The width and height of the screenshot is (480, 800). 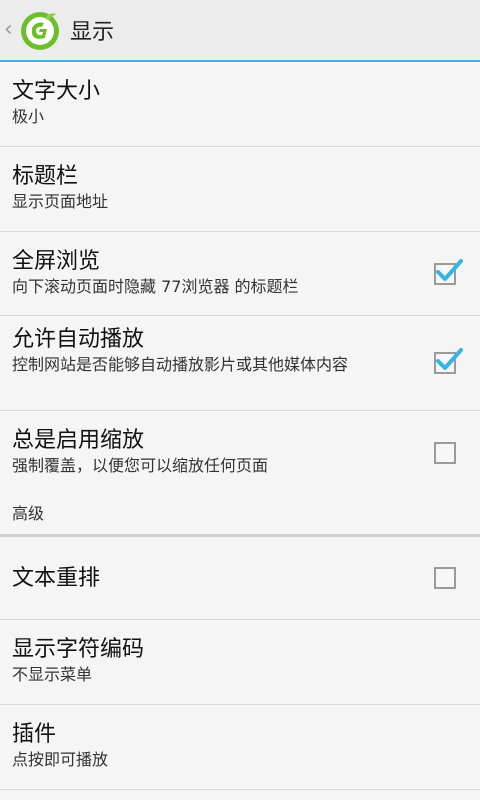 What do you see at coordinates (40, 30) in the screenshot?
I see `app-logo-icon` at bounding box center [40, 30].